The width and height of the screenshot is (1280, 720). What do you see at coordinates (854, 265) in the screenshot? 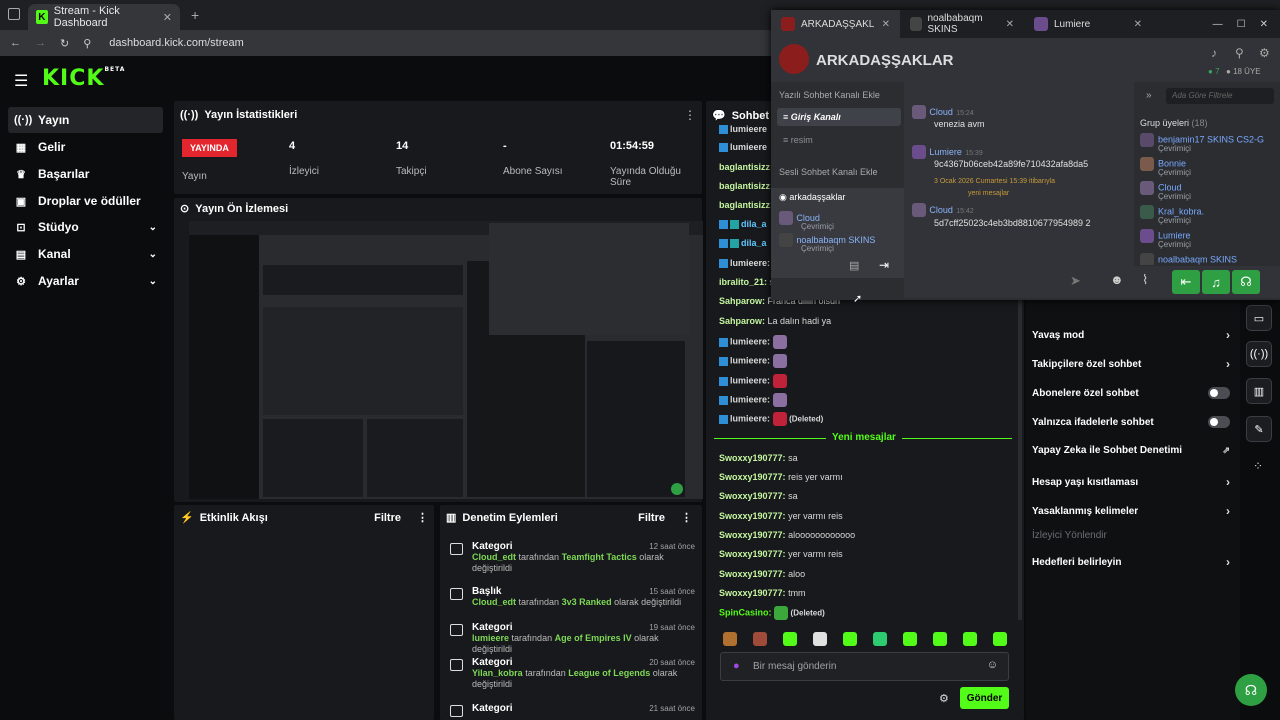
I see `calendar-icon: ▤` at bounding box center [854, 265].